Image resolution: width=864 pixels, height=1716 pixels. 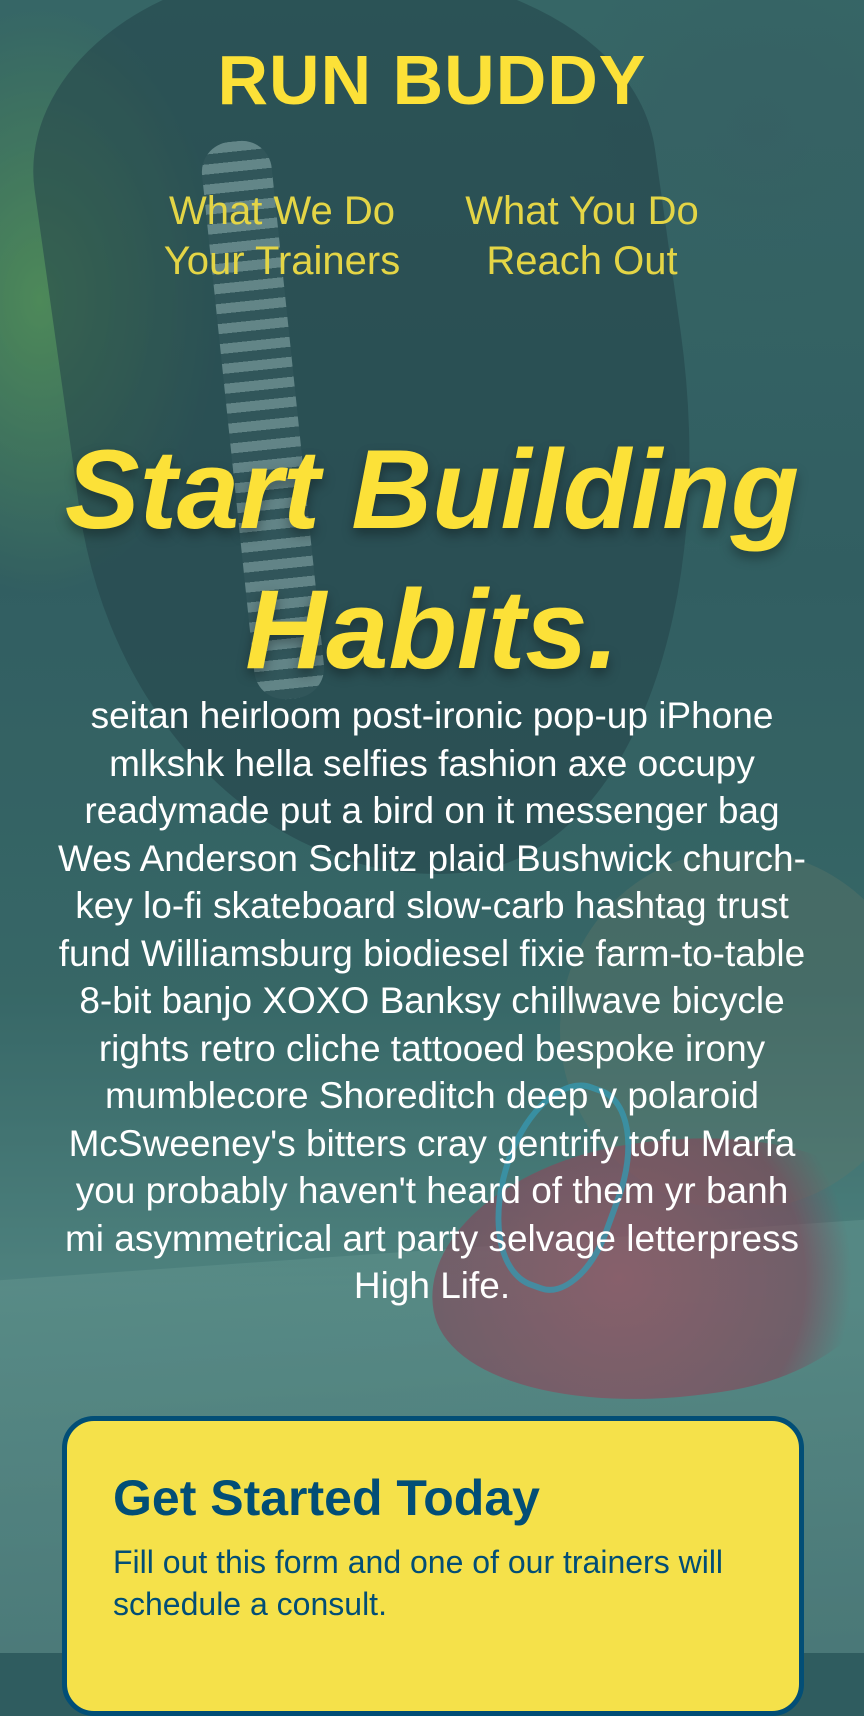 I want to click on nav-item-what-you-do: What You Do, so click(x=582, y=211).